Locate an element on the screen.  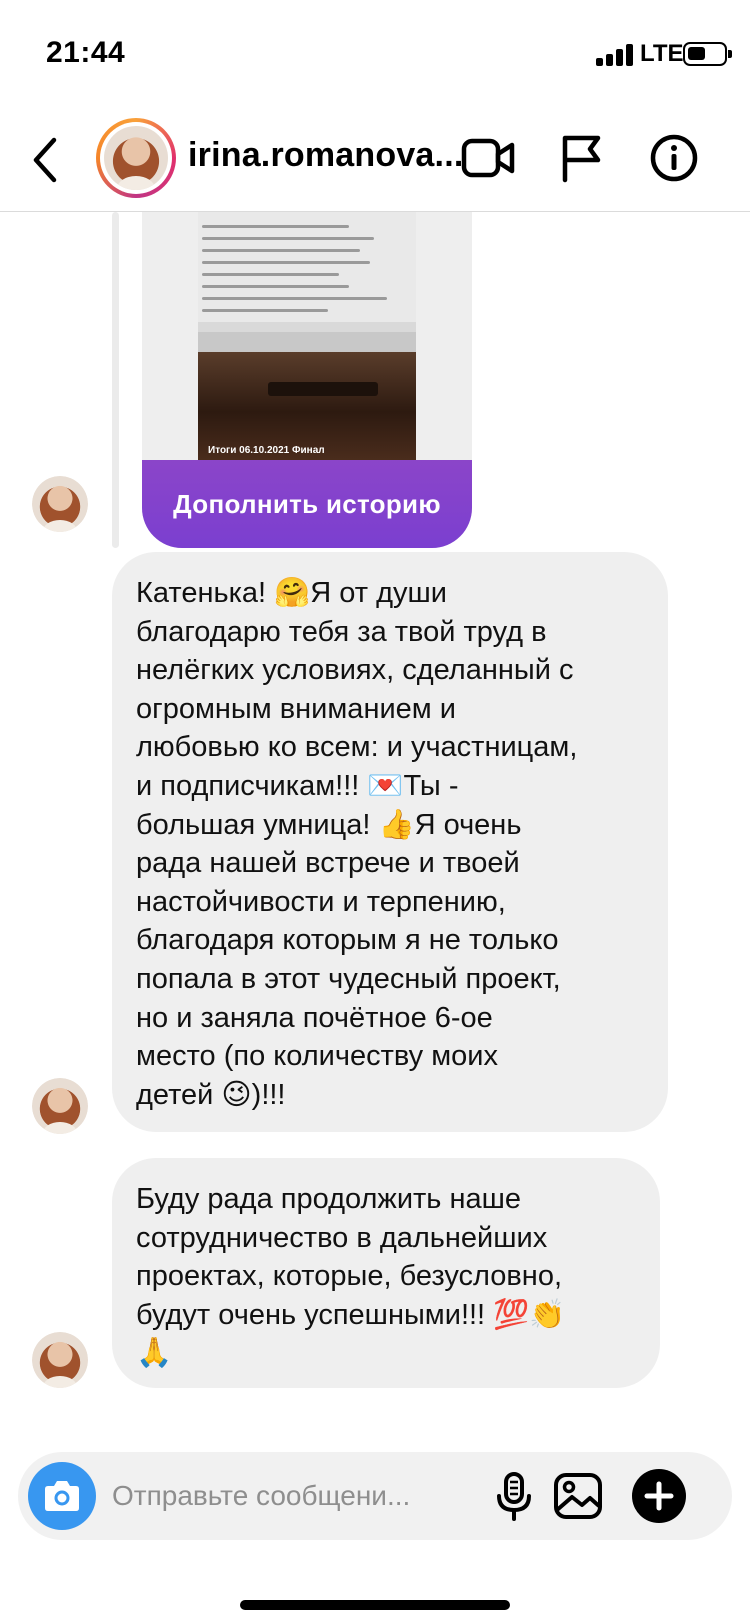
camera-button is located at coordinates (62, 1496).